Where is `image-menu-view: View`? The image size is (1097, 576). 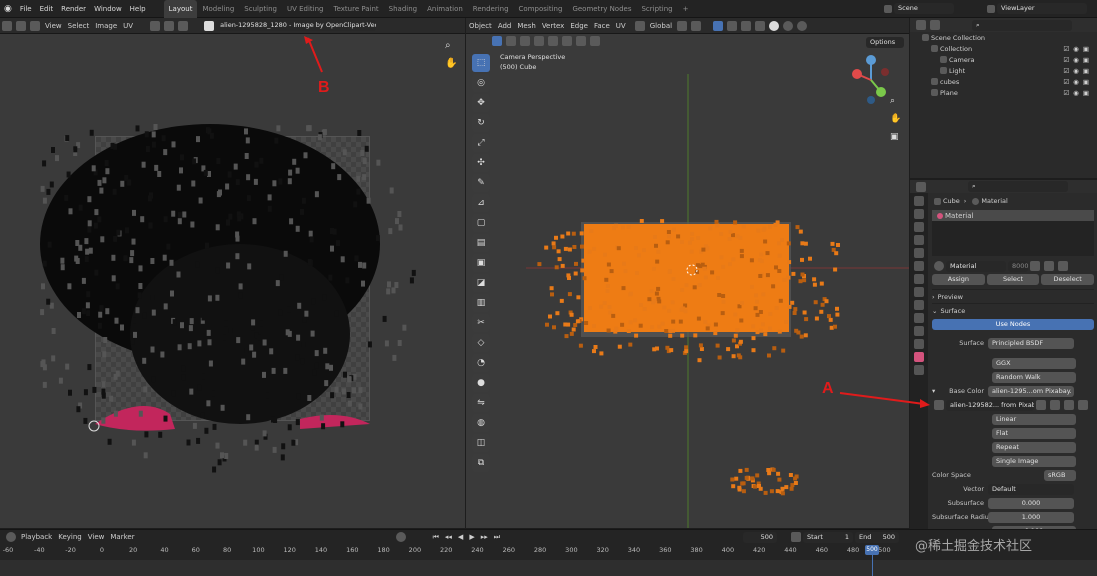 image-menu-view: View is located at coordinates (53, 26).